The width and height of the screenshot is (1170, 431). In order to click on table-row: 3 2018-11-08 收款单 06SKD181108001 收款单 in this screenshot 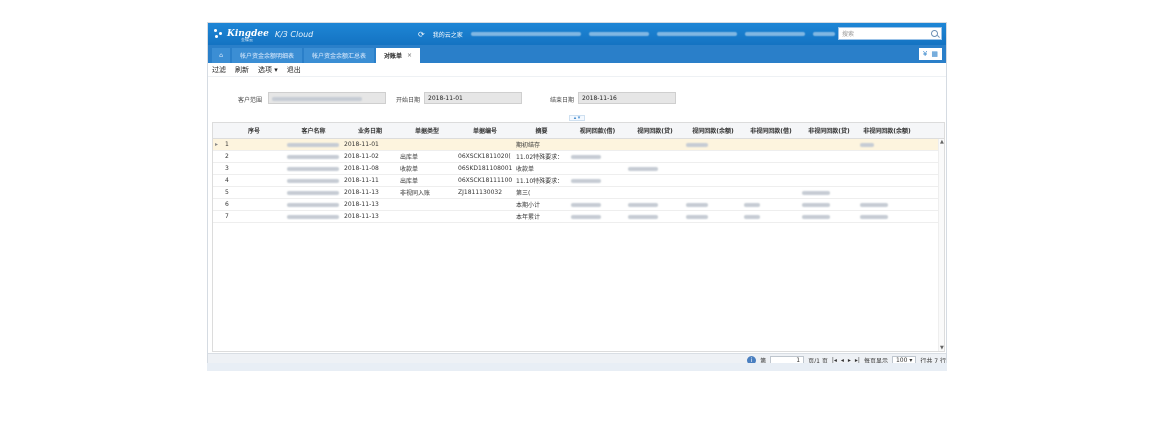, I will do `click(578, 169)`.